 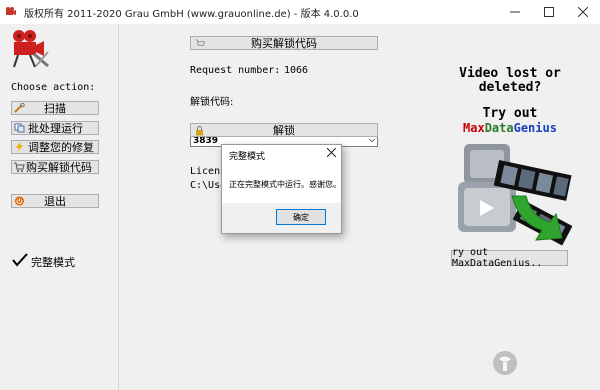 I want to click on lightning-icon, so click(x=19, y=147).